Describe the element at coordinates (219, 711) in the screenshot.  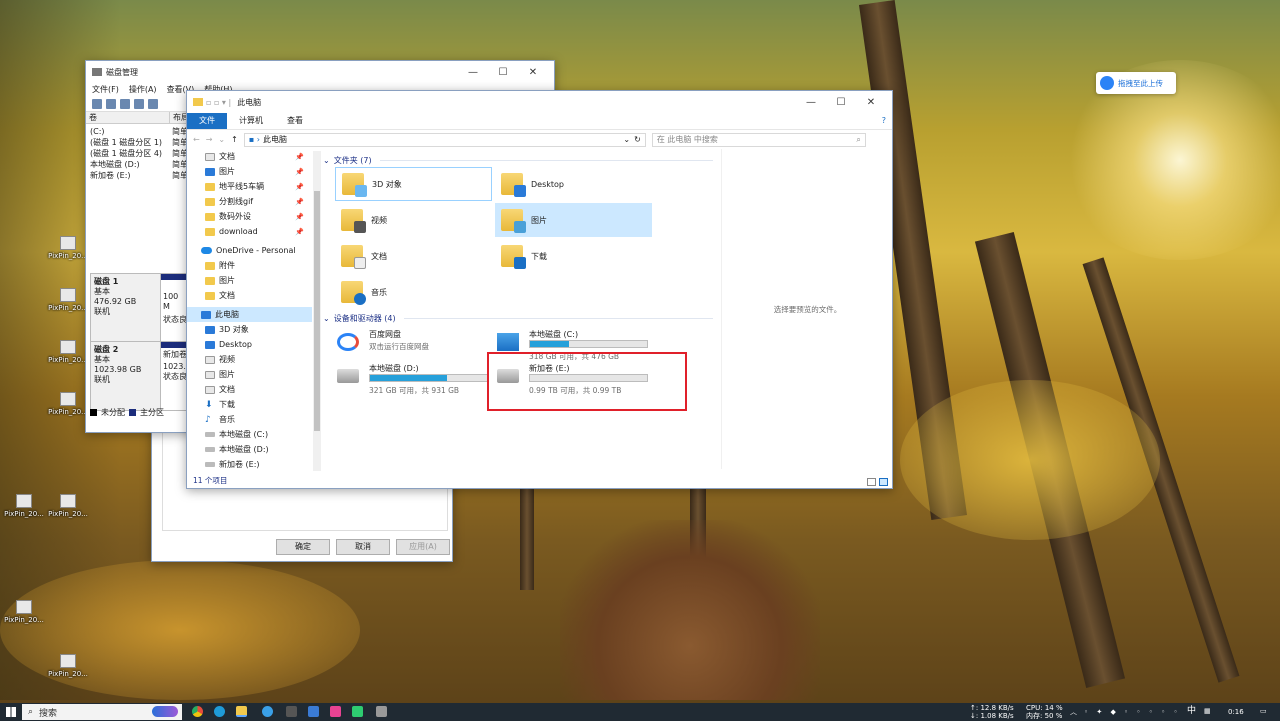
I see `edge-icon` at that location.